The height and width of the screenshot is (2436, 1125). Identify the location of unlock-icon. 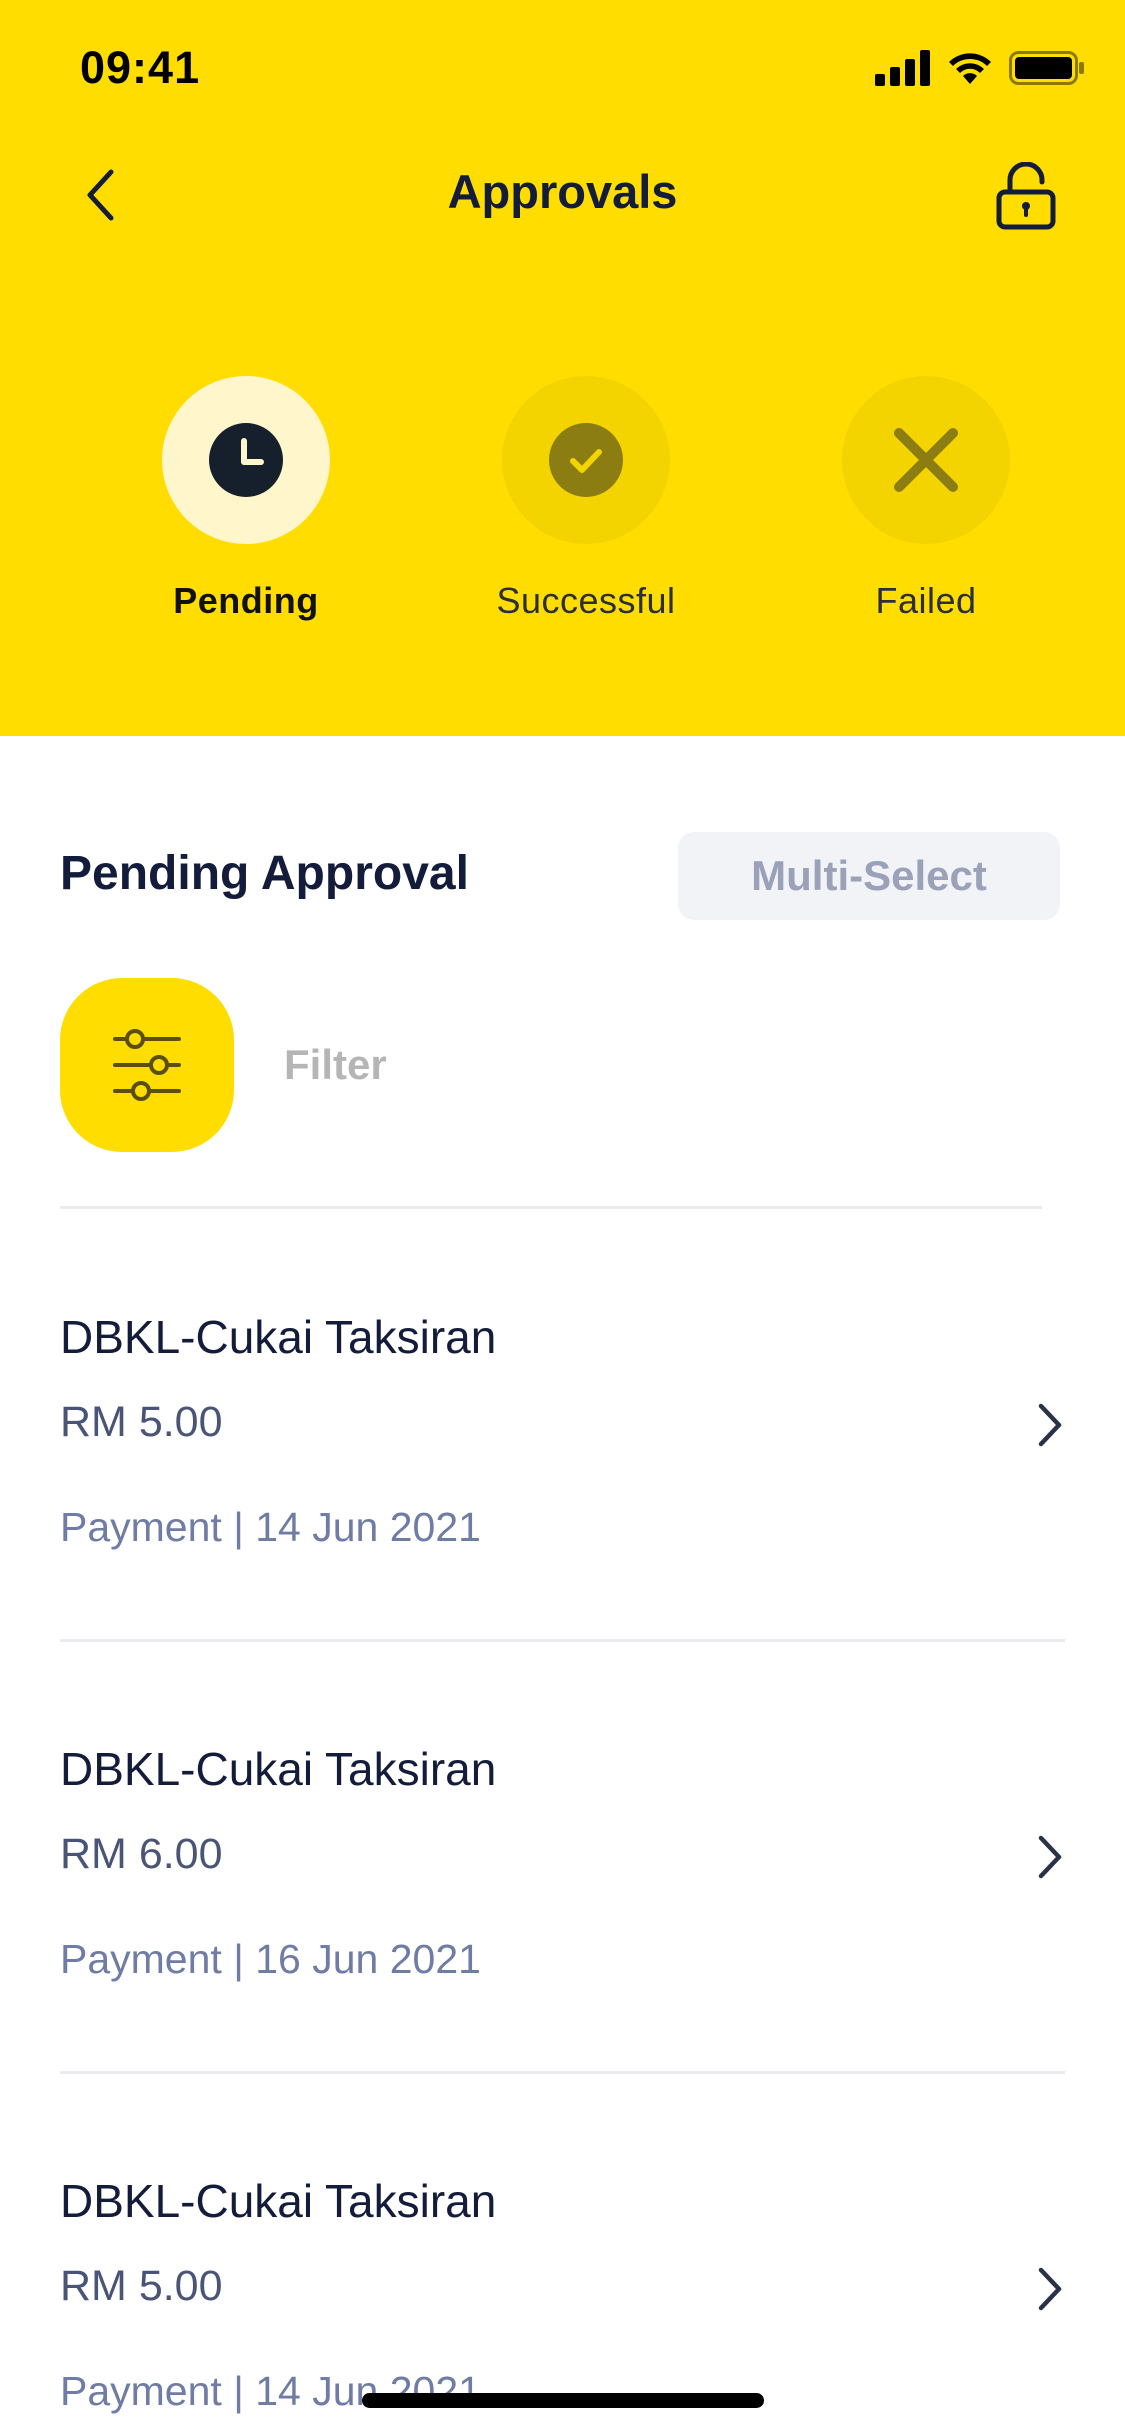
(1026, 196).